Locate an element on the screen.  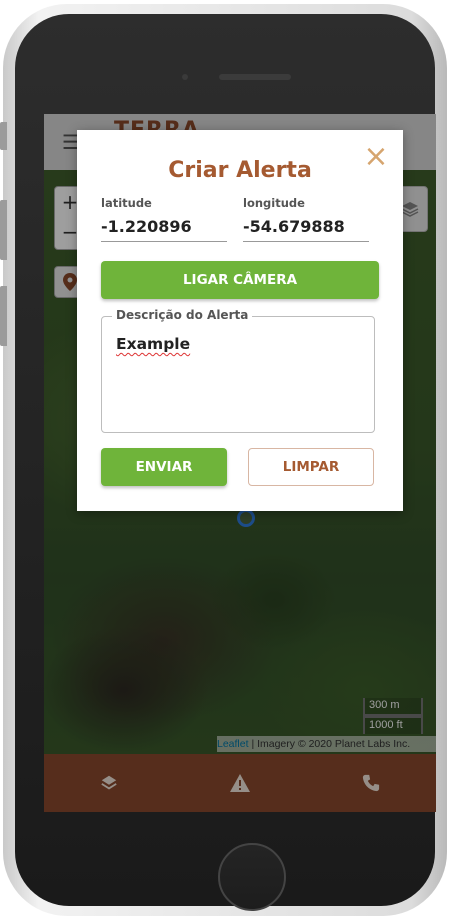
latitude-field: -1.220896 is located at coordinates (164, 229).